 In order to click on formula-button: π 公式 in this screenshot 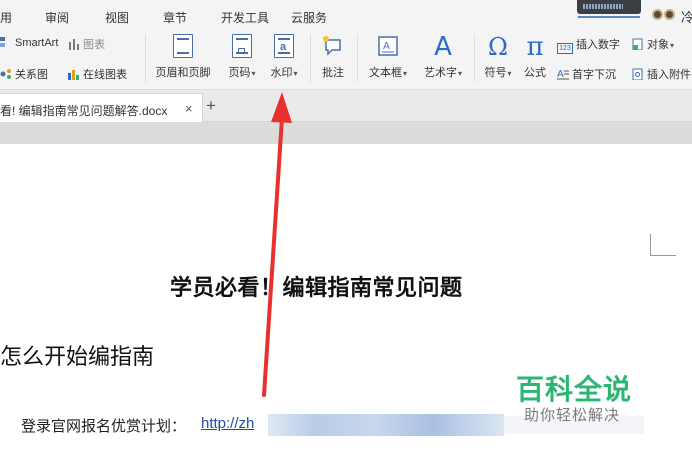, I will do `click(535, 61)`.